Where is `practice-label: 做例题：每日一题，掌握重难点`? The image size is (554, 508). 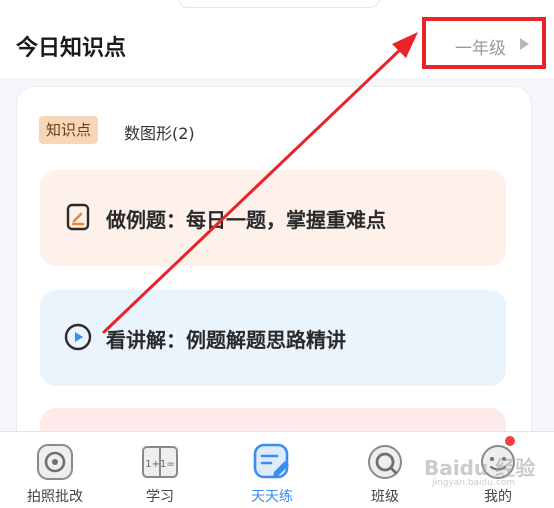
practice-label: 做例题：每日一题，掌握重难点 is located at coordinates (246, 220).